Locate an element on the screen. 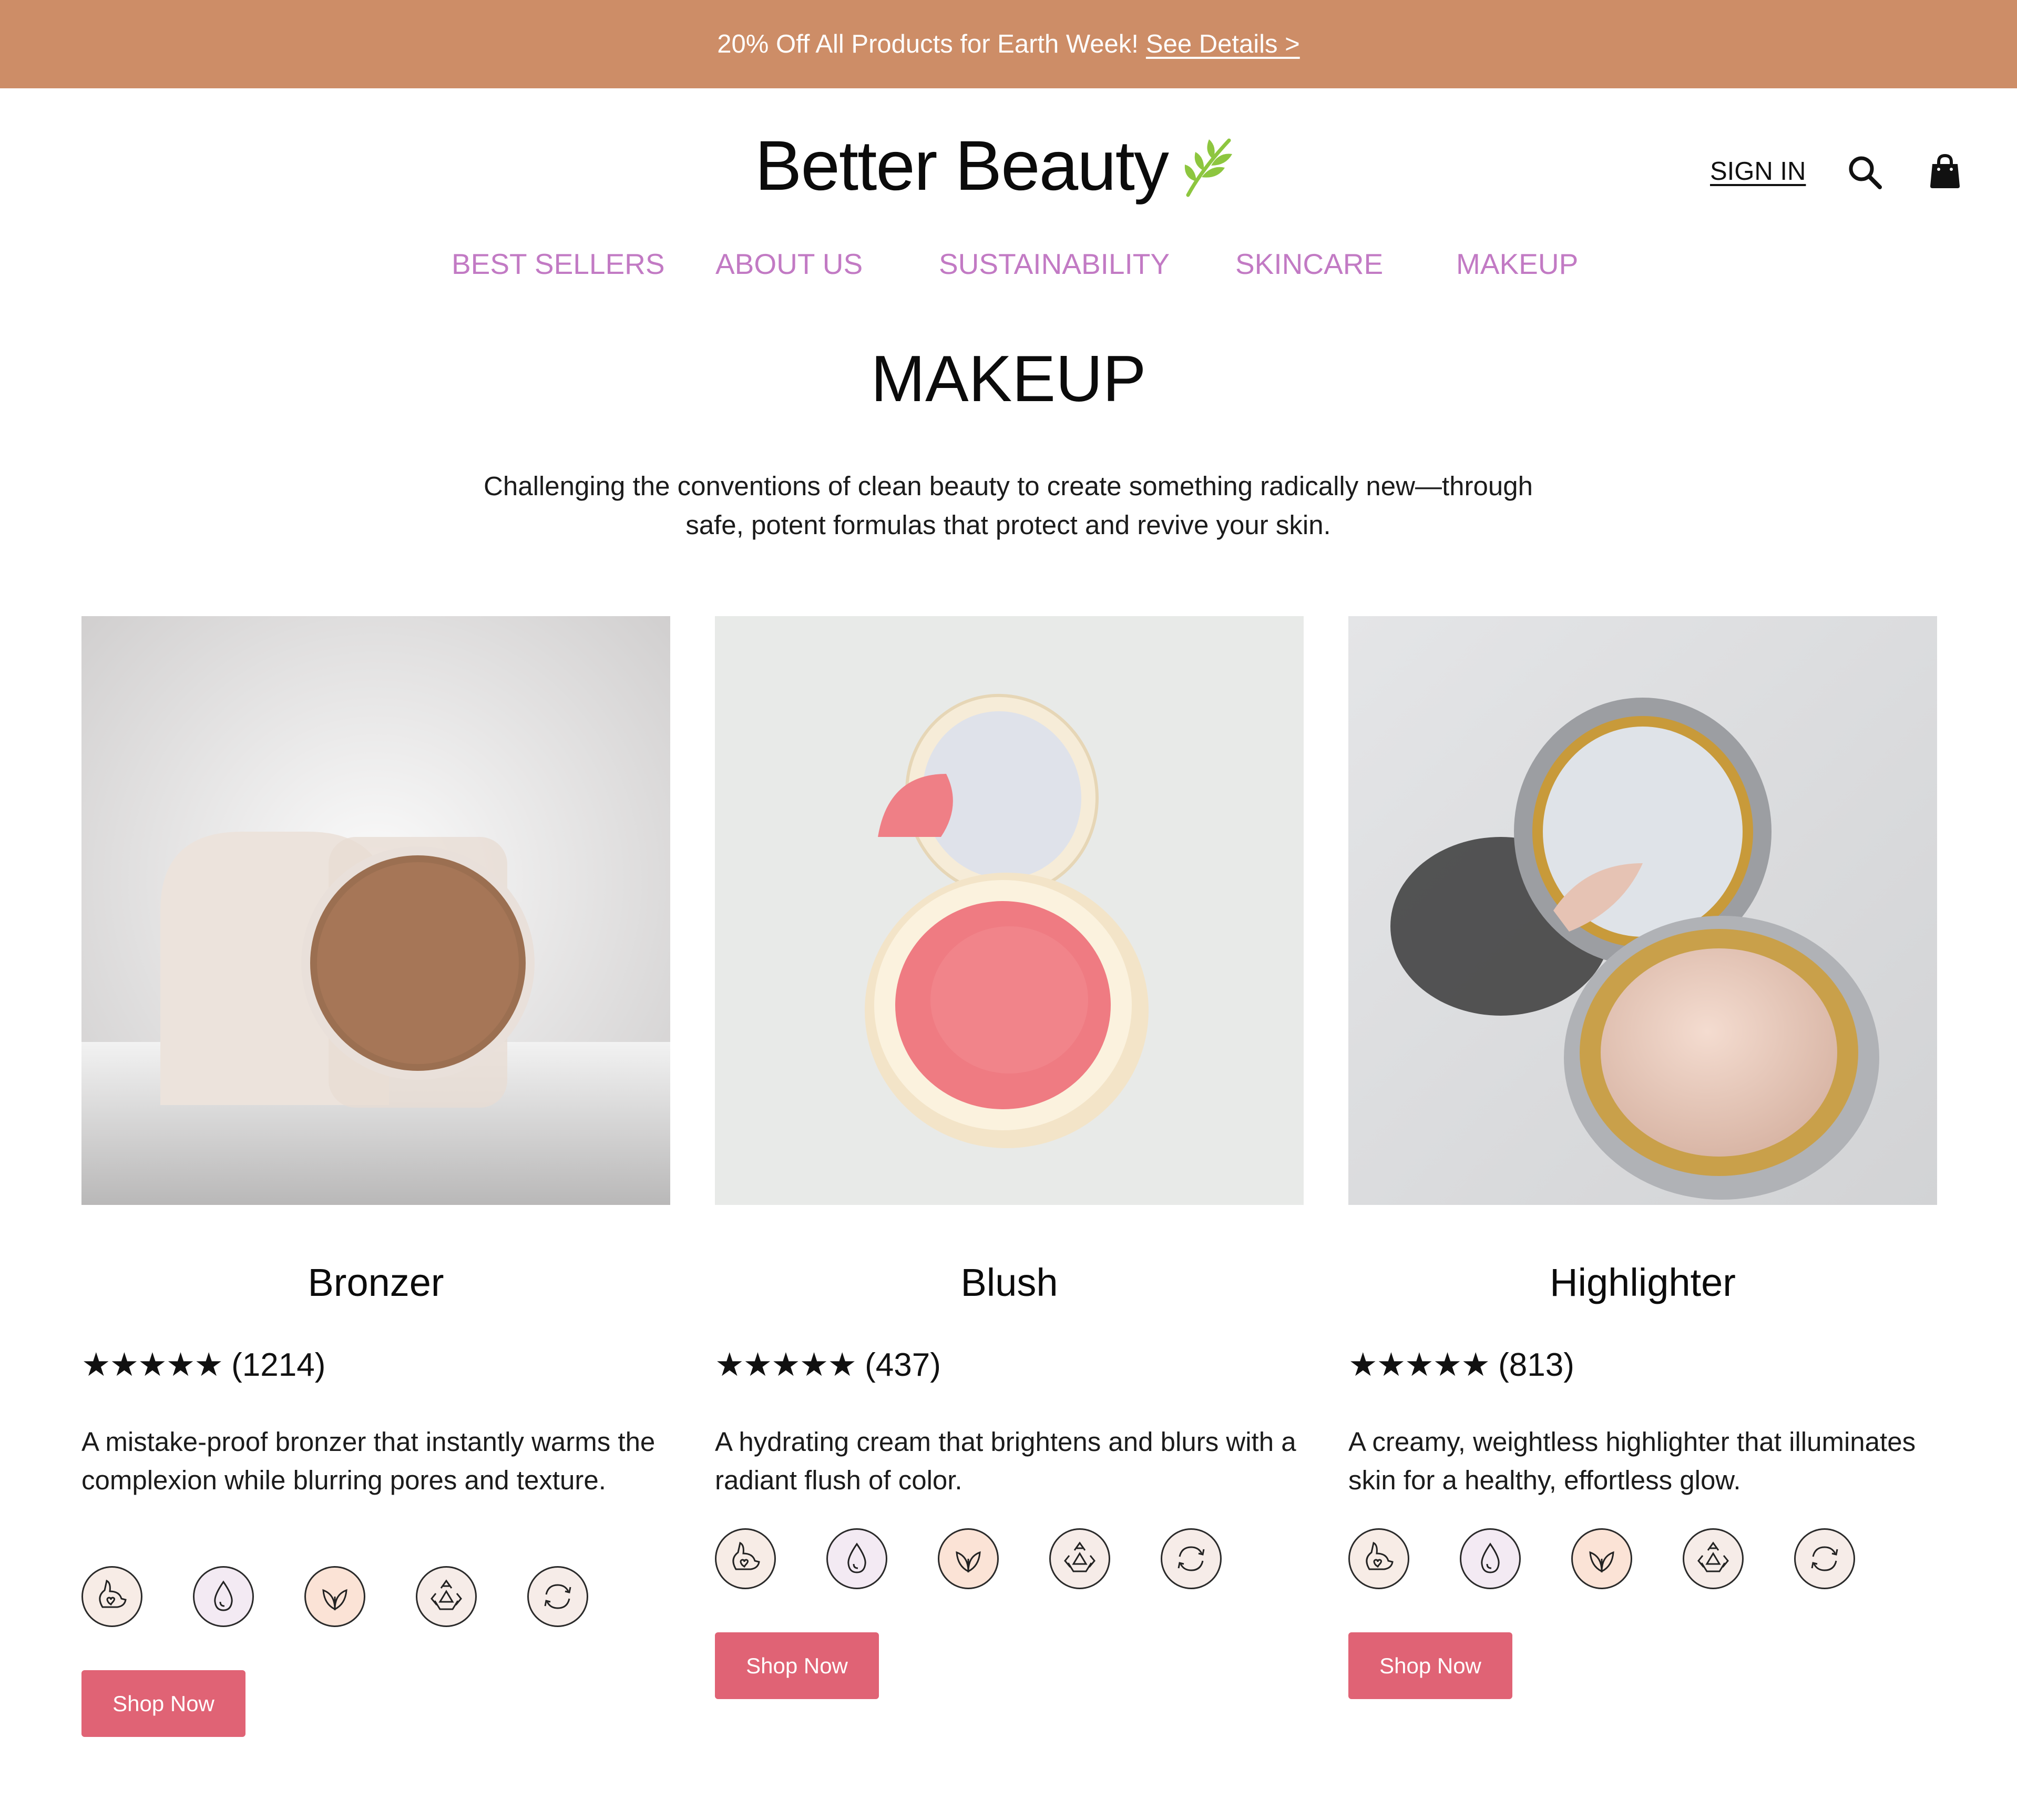 This screenshot has width=2017, height=1820. product-name: Blush is located at coordinates (1009, 1282).